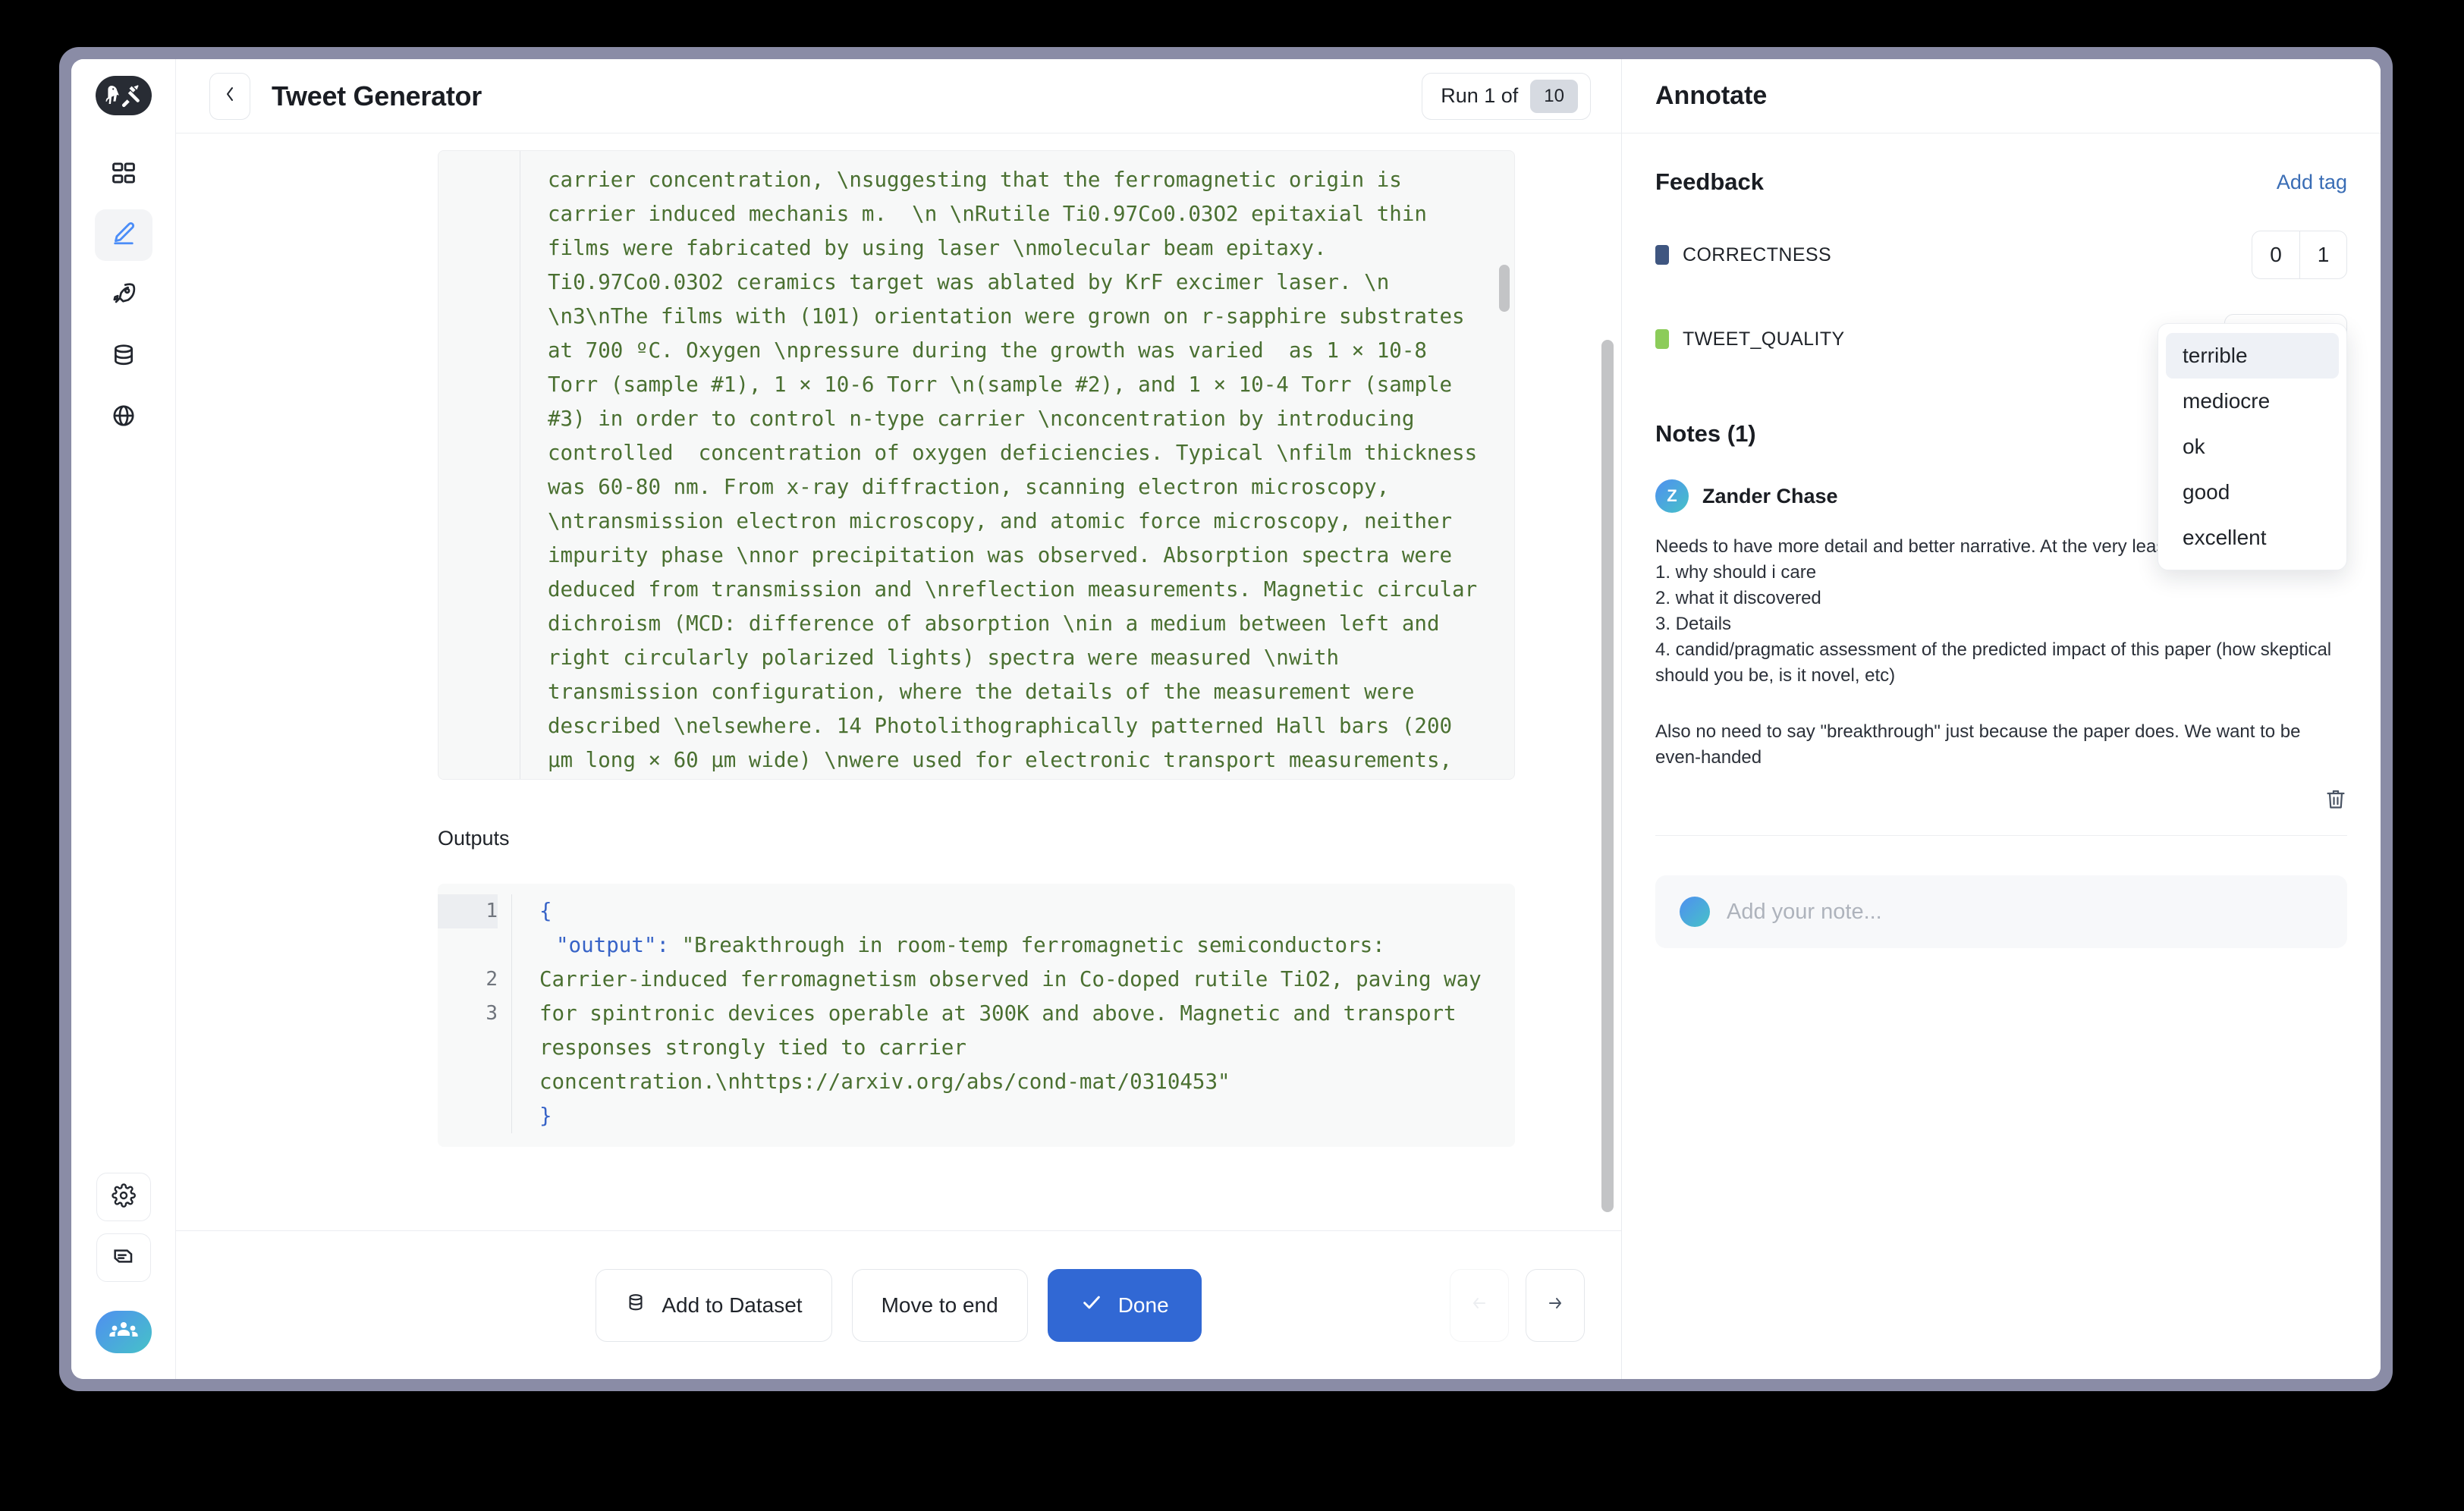 Image resolution: width=2464 pixels, height=1511 pixels. I want to click on feedback-item-correctness: CORRECTNESS 0 1, so click(2001, 255).